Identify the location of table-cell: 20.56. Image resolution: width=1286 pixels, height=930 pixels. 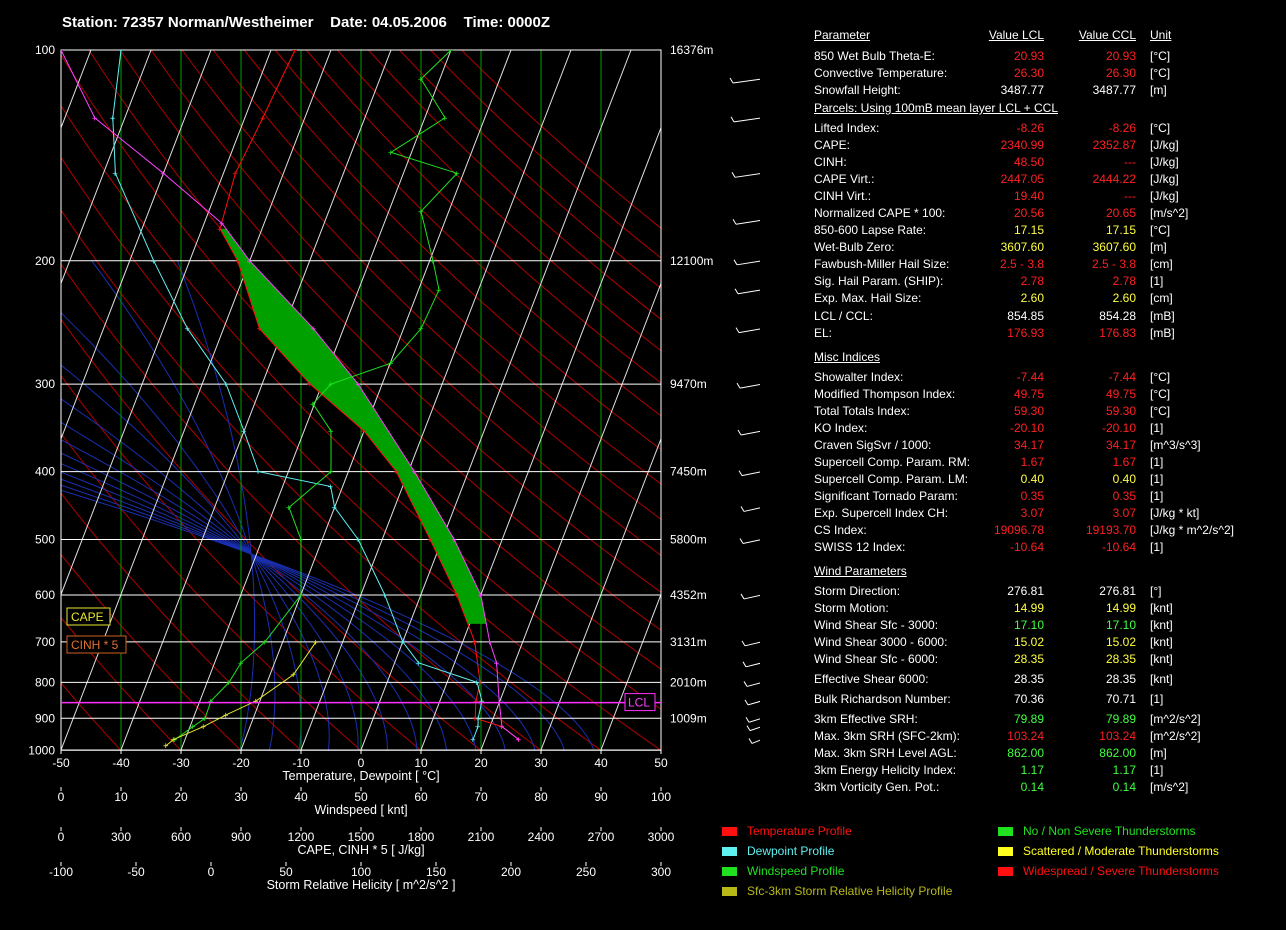
(1028, 213).